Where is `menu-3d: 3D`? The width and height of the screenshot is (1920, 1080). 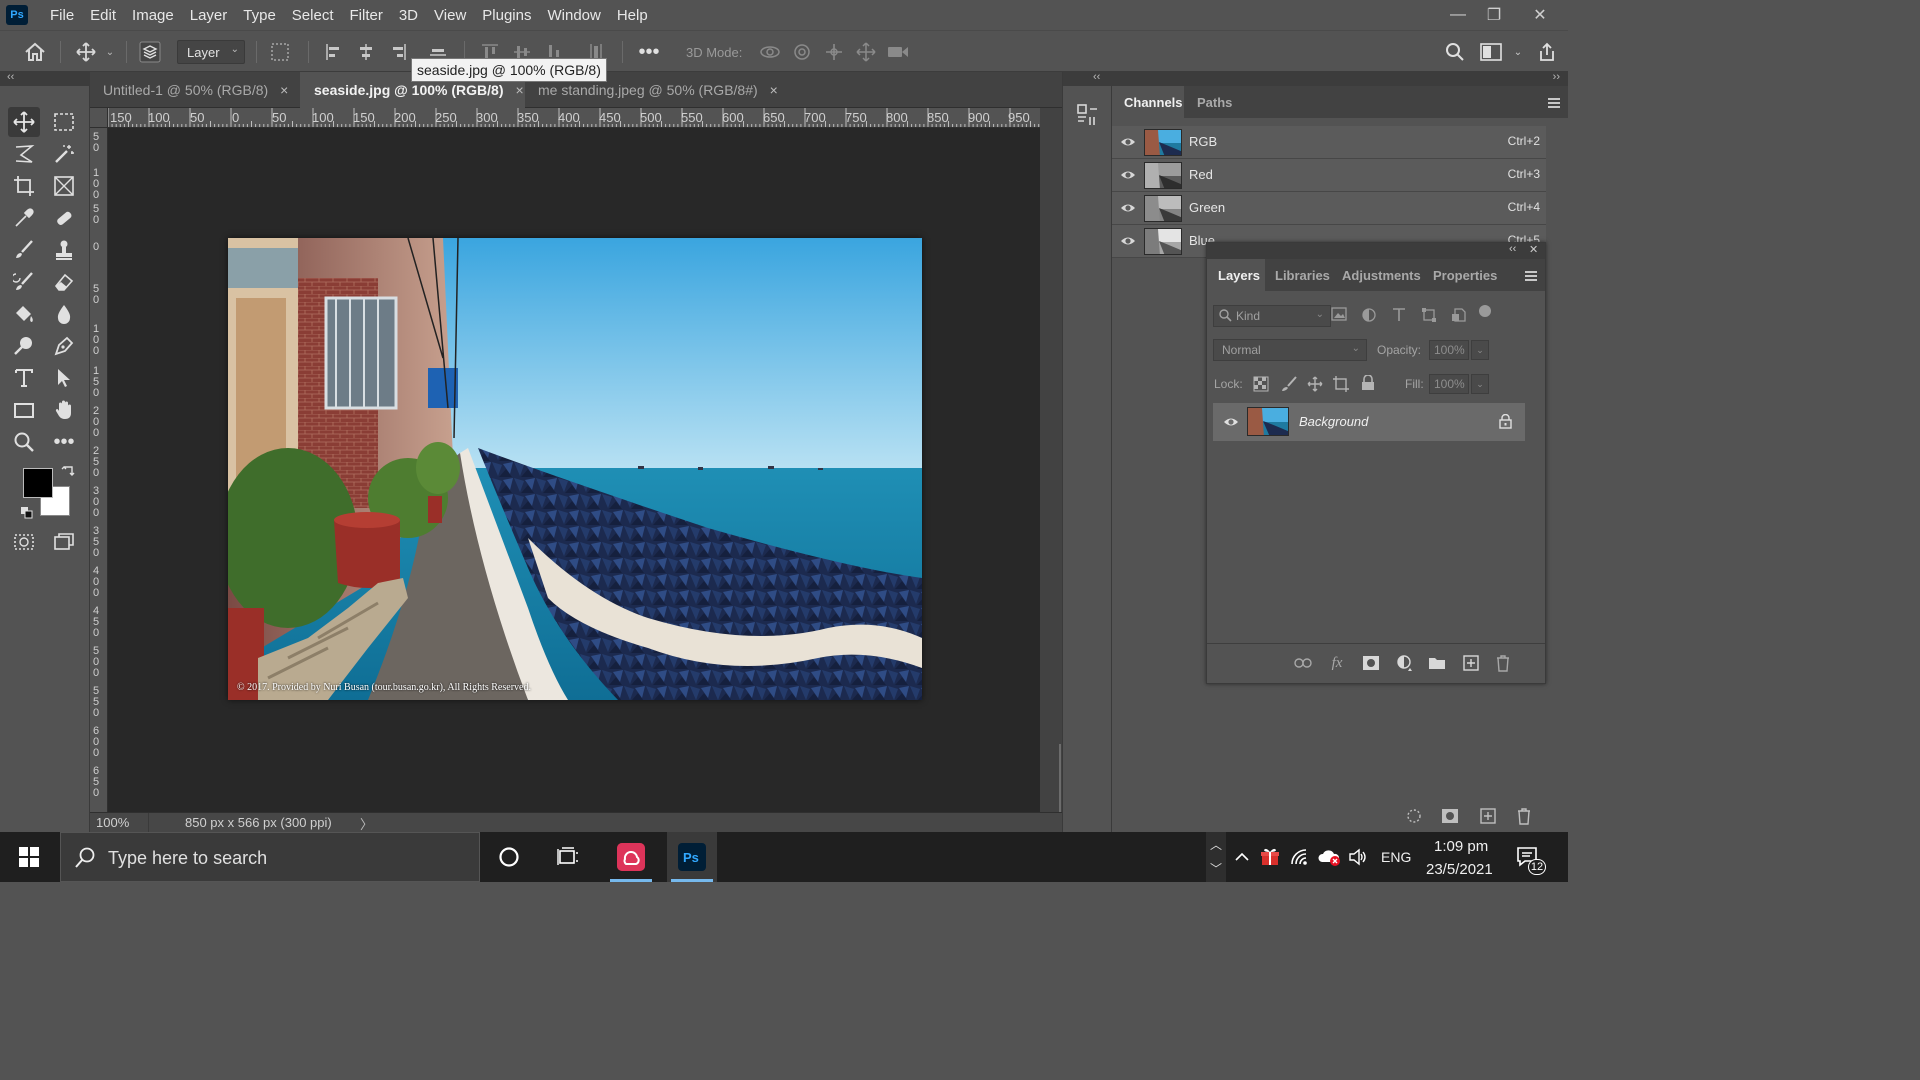
menu-3d: 3D is located at coordinates (408, 15).